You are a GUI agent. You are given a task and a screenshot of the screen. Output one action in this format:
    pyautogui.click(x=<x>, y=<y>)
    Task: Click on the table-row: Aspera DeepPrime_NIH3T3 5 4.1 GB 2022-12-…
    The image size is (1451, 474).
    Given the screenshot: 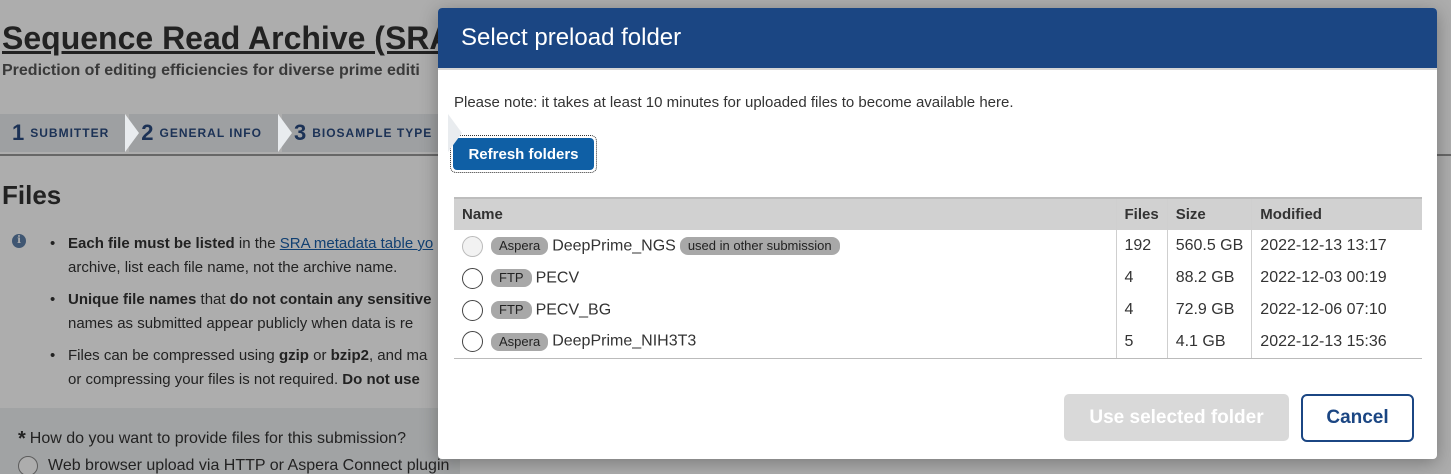 What is the action you would take?
    pyautogui.click(x=938, y=342)
    